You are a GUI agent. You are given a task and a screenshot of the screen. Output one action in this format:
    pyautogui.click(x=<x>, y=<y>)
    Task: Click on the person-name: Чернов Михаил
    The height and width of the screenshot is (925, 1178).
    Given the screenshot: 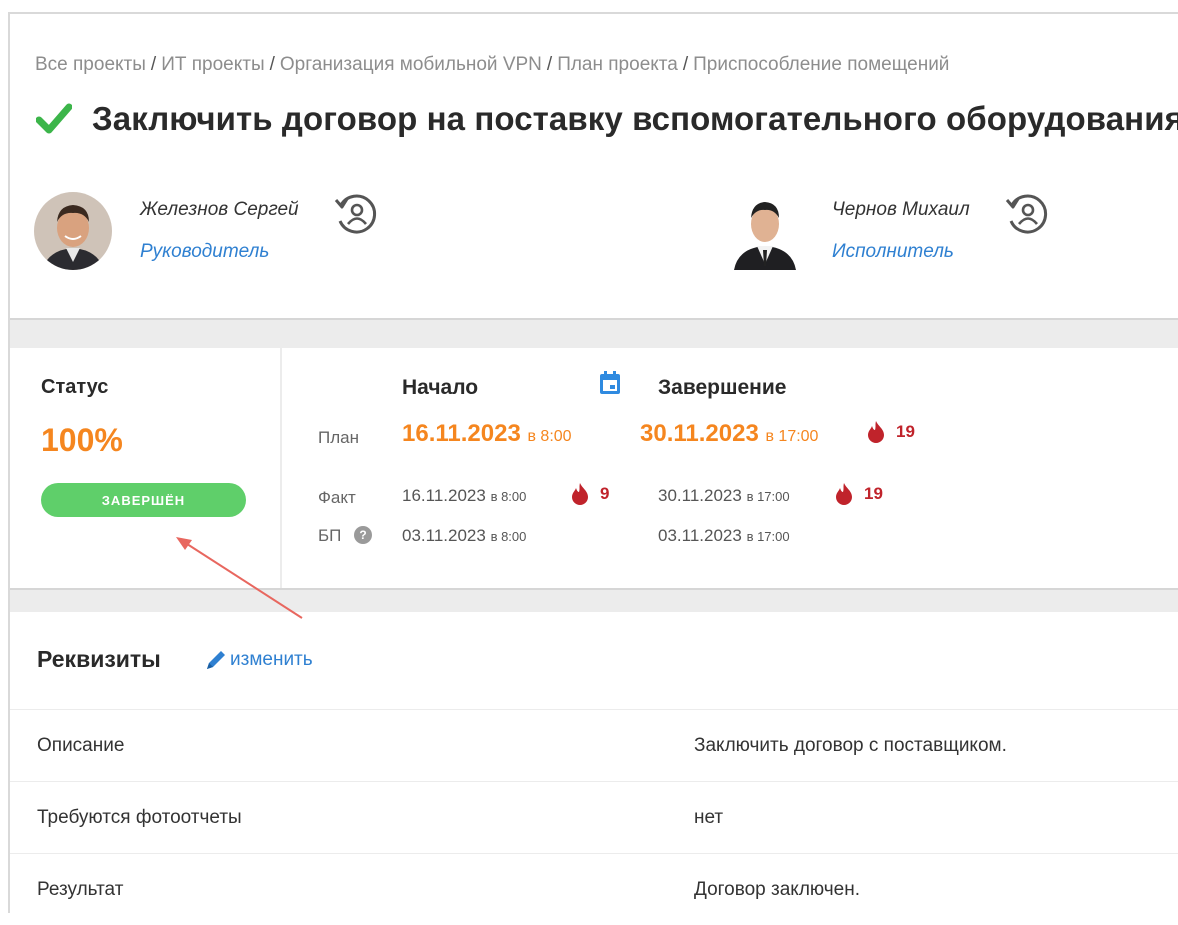 What is the action you would take?
    pyautogui.click(x=901, y=209)
    